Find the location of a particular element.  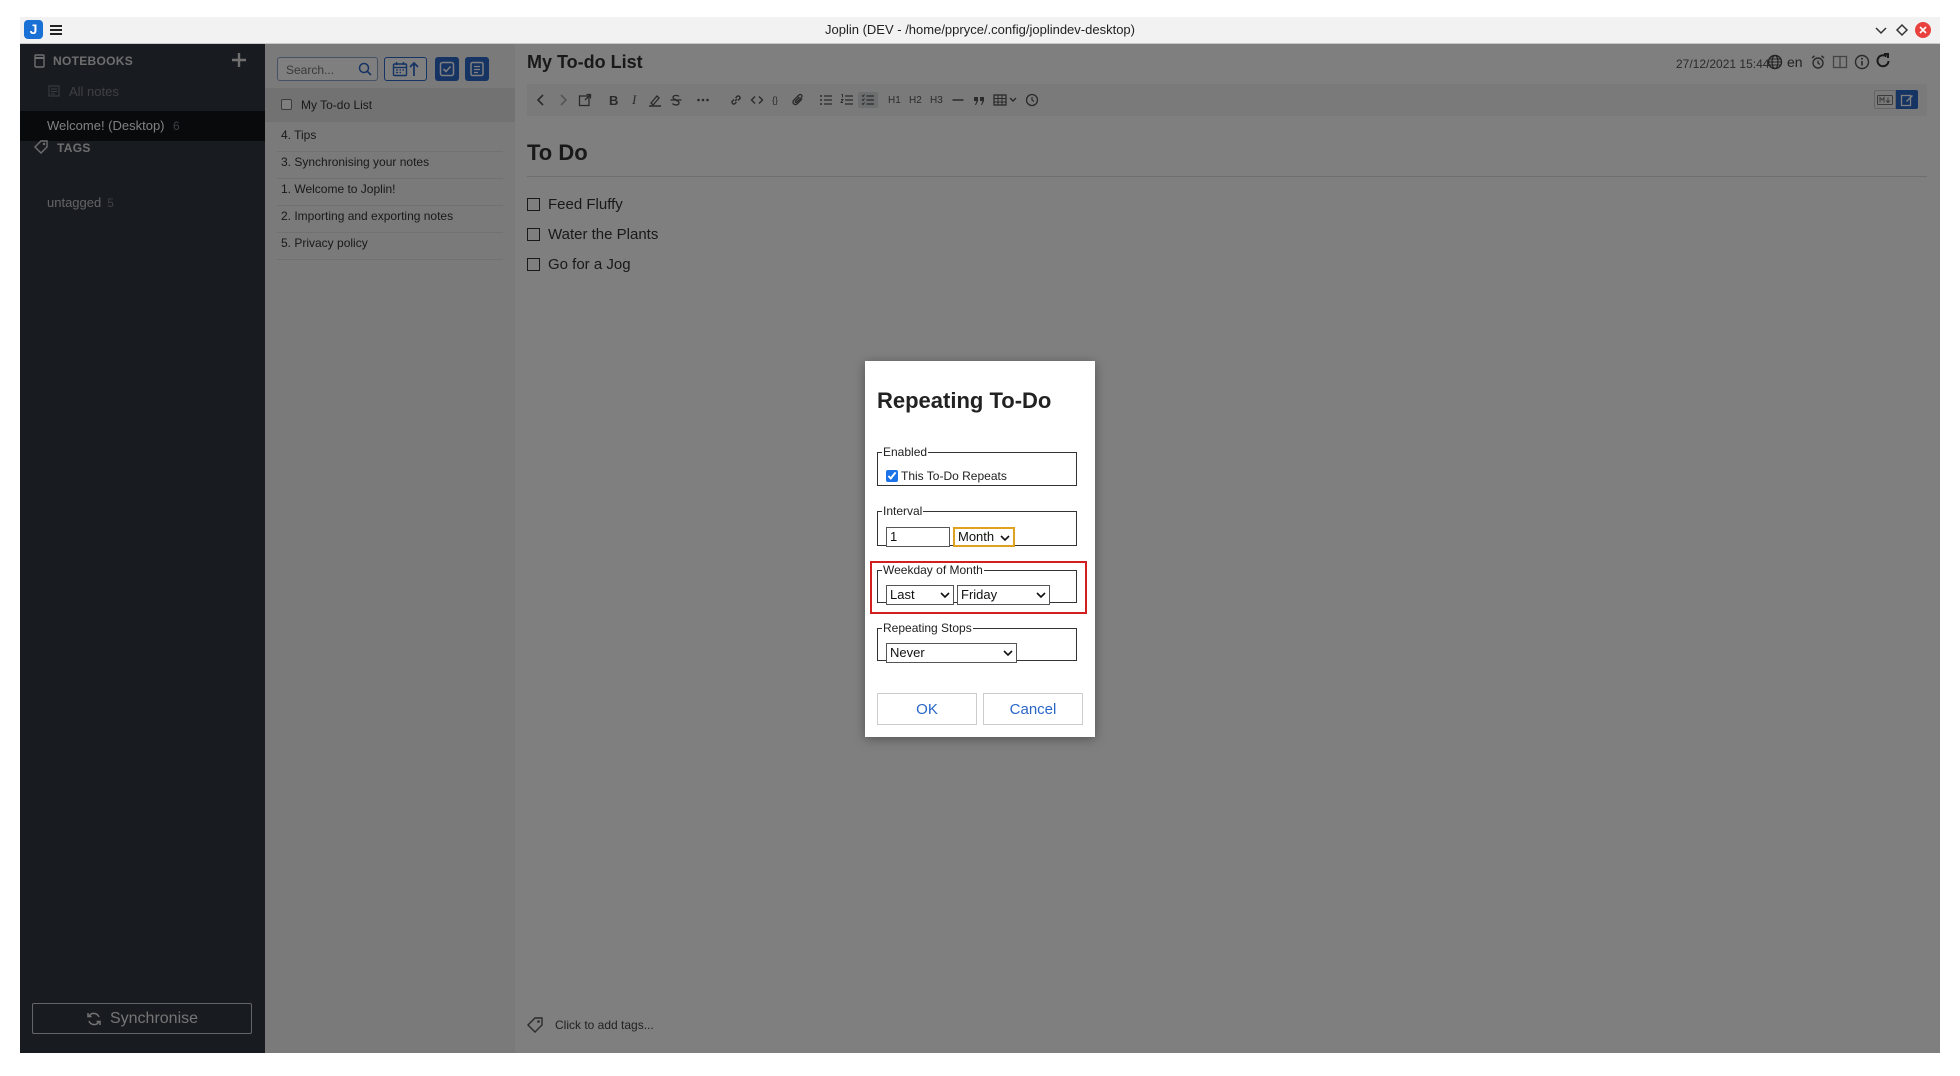

close-window-icon is located at coordinates (1923, 30).